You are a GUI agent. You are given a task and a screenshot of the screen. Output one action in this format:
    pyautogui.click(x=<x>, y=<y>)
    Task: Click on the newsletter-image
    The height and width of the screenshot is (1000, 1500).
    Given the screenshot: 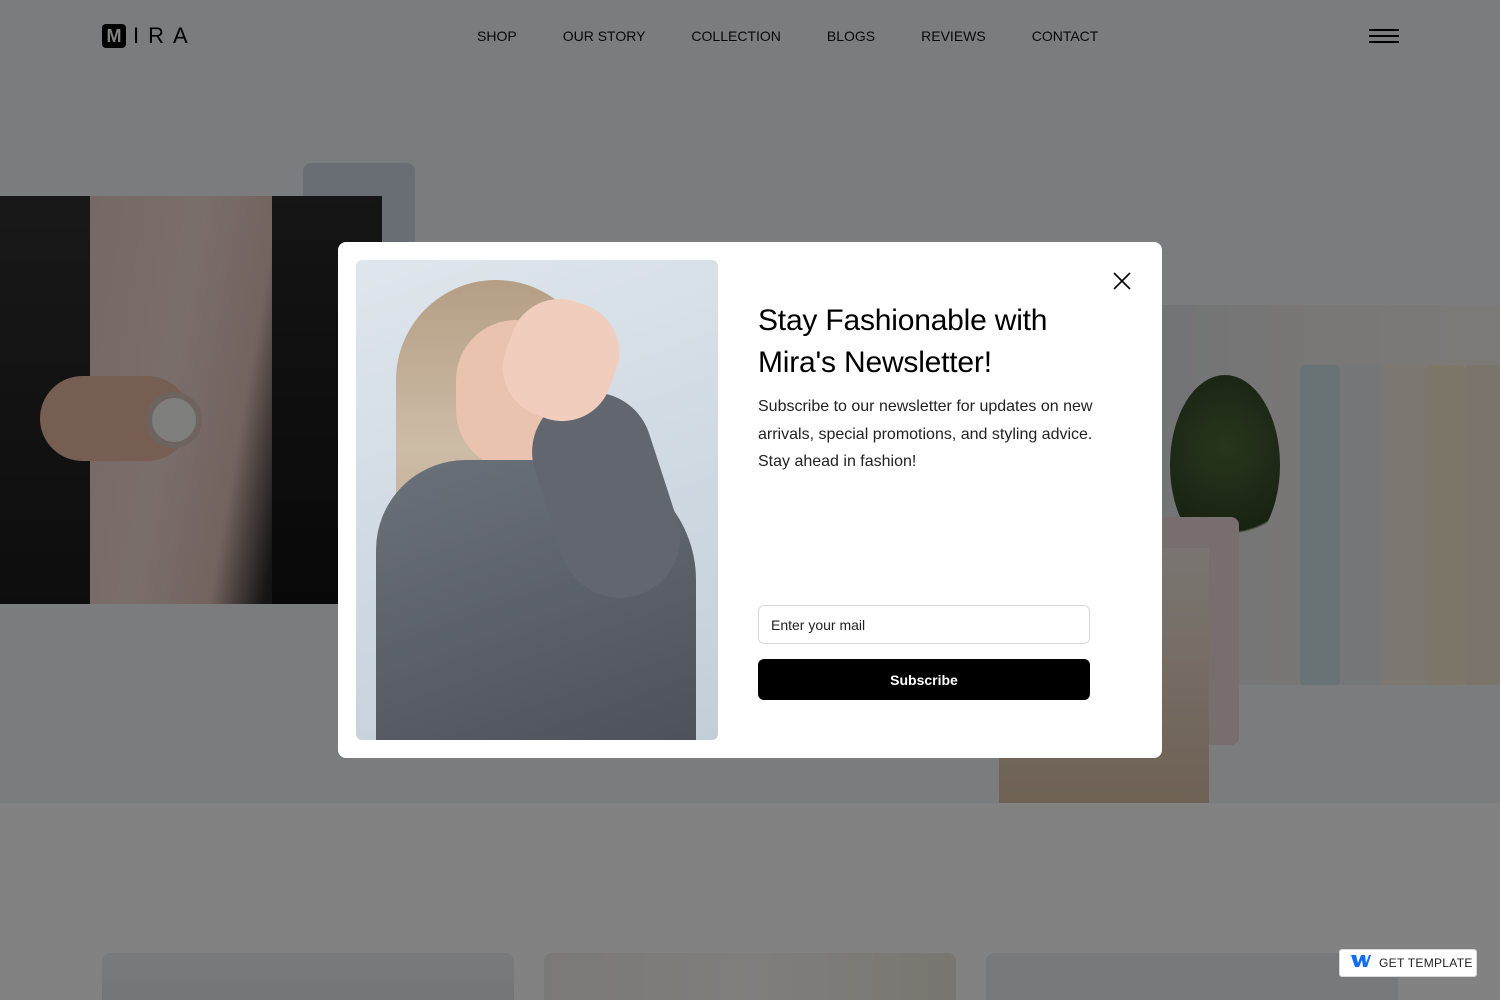 What is the action you would take?
    pyautogui.click(x=537, y=500)
    